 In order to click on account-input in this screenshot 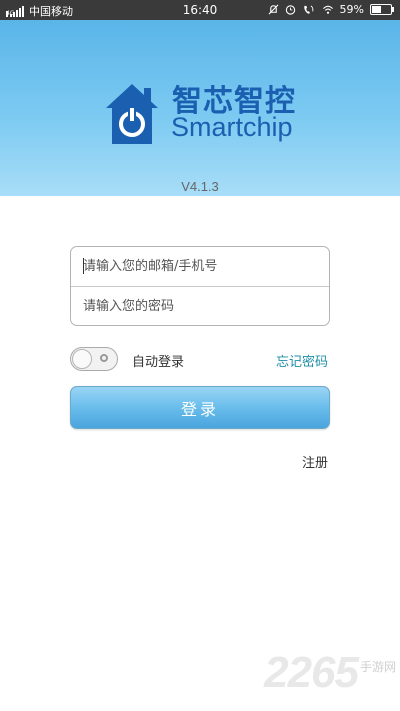, I will do `click(200, 266)`.